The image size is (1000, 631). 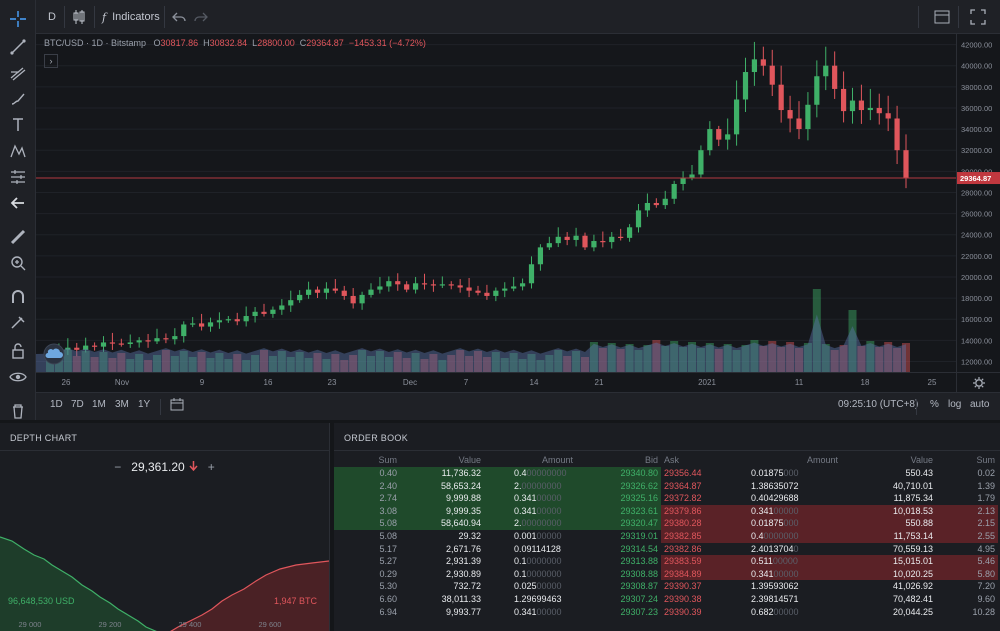 What do you see at coordinates (95, 43) in the screenshot?
I see `symbol-label: BTC/USD · 1D · Bitstamp` at bounding box center [95, 43].